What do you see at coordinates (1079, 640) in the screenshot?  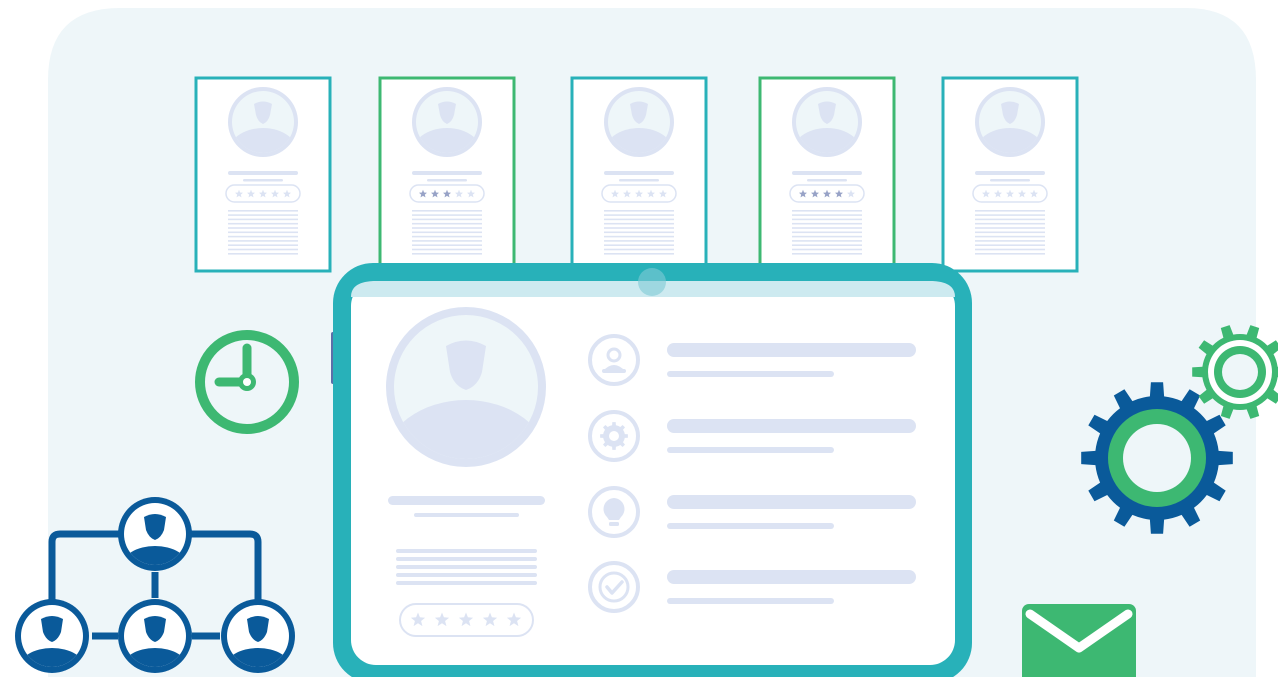 I see `envelope-icon` at bounding box center [1079, 640].